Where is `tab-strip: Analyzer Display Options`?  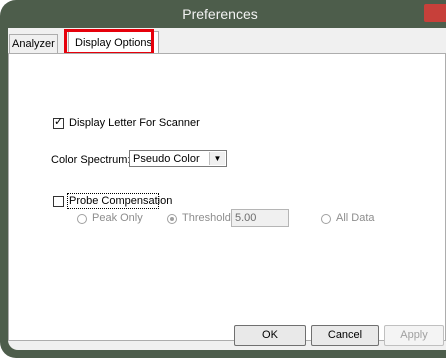
tab-strip: Analyzer Display Options is located at coordinates (227, 42).